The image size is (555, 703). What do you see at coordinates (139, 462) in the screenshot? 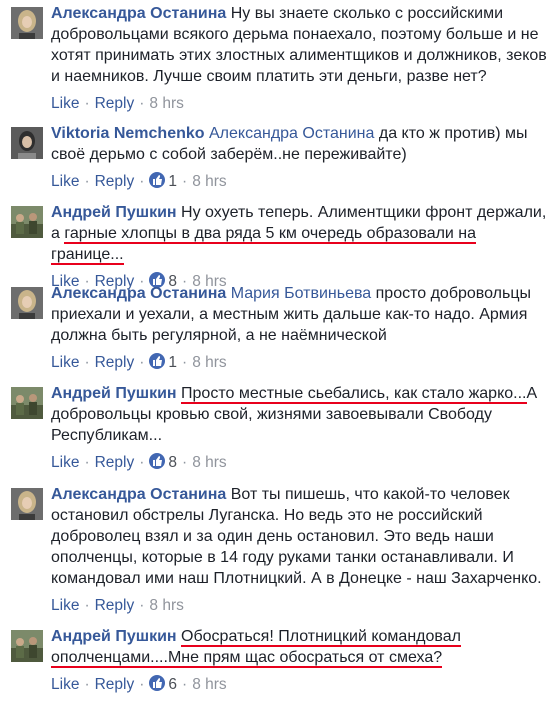
I see `comment-actions: Like · Reply · 8 · 8 hrs` at bounding box center [139, 462].